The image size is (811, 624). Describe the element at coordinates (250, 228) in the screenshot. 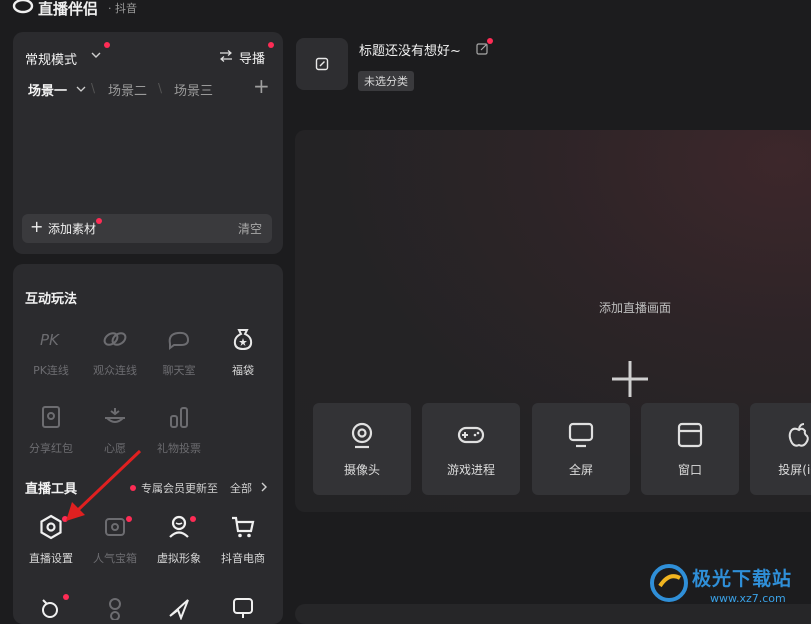

I see `clear-button: 清空` at that location.